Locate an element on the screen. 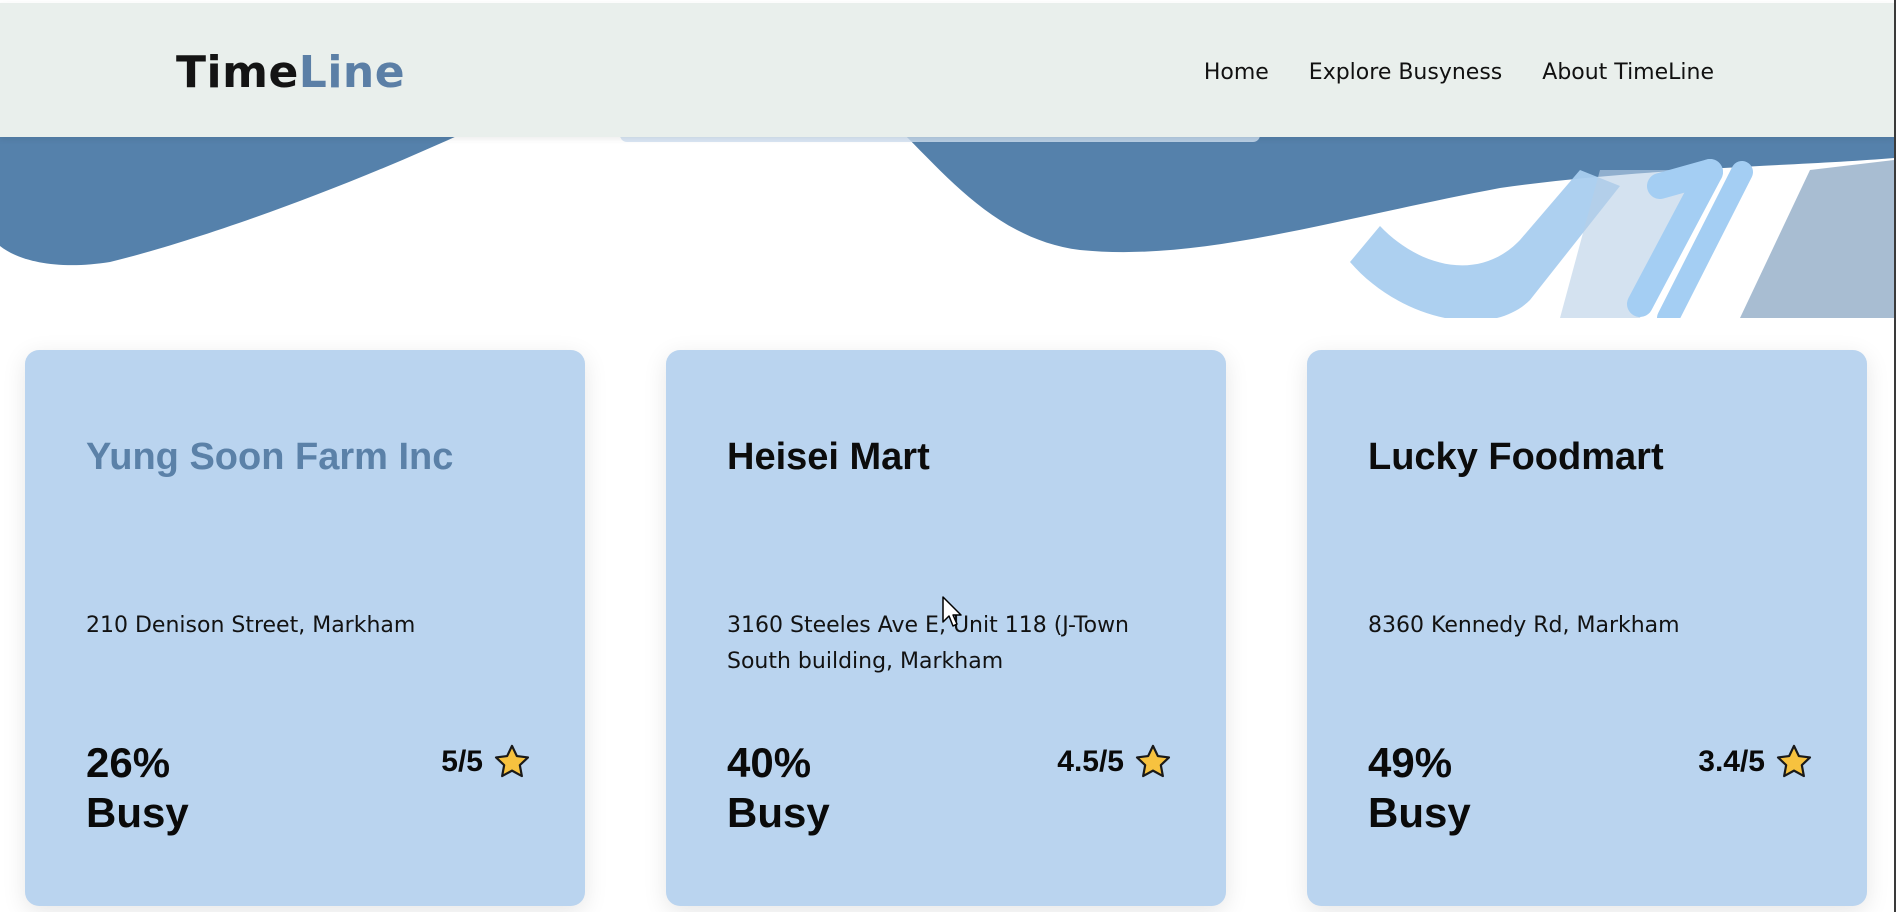 Image resolution: width=1896 pixels, height=912 pixels. store-name: Yung Soon Farm Inc is located at coordinates (269, 457).